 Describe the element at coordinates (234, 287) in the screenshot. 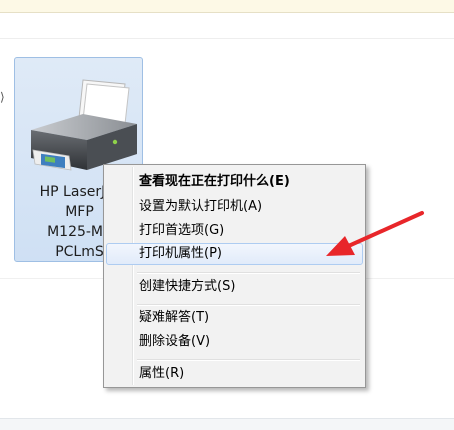

I see `menu-item-create-shortcut: 创建快捷方式(S)` at that location.